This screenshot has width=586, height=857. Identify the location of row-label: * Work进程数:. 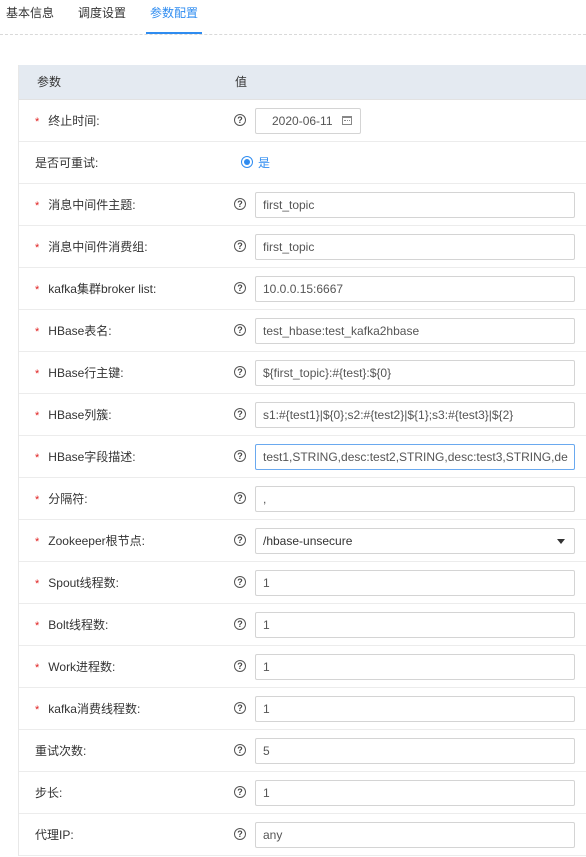
(75, 667).